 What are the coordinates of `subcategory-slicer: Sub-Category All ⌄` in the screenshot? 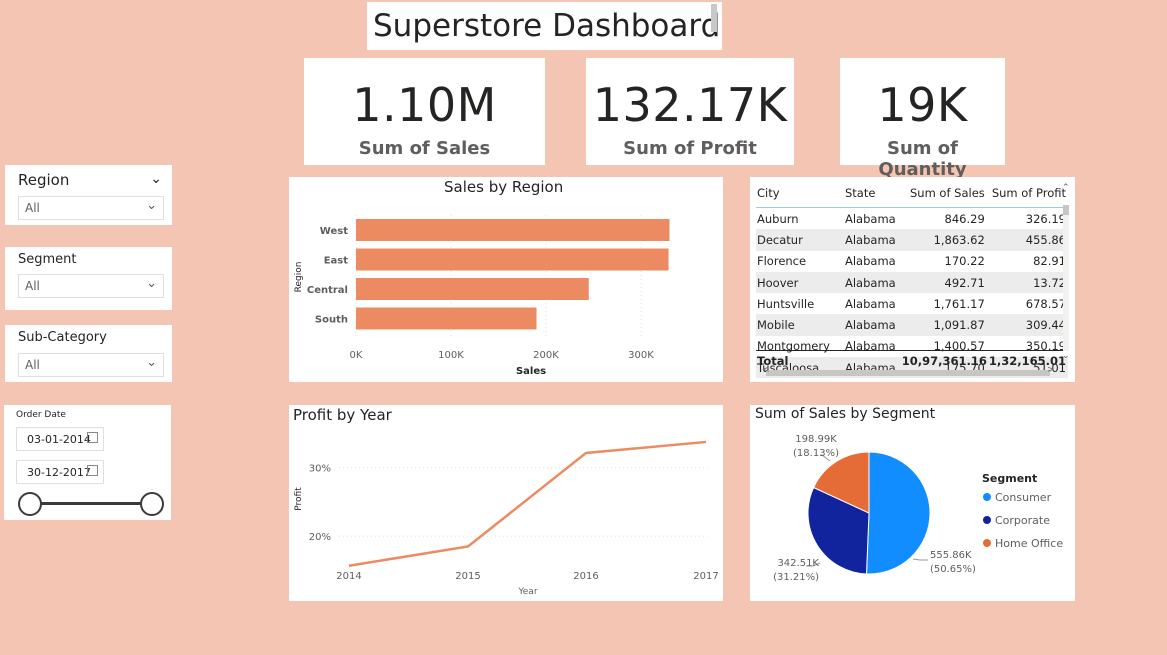 It's located at (88, 353).